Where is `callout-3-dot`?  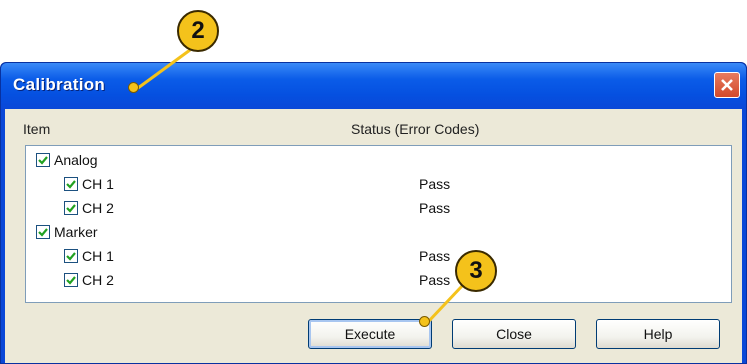
callout-3-dot is located at coordinates (424, 321).